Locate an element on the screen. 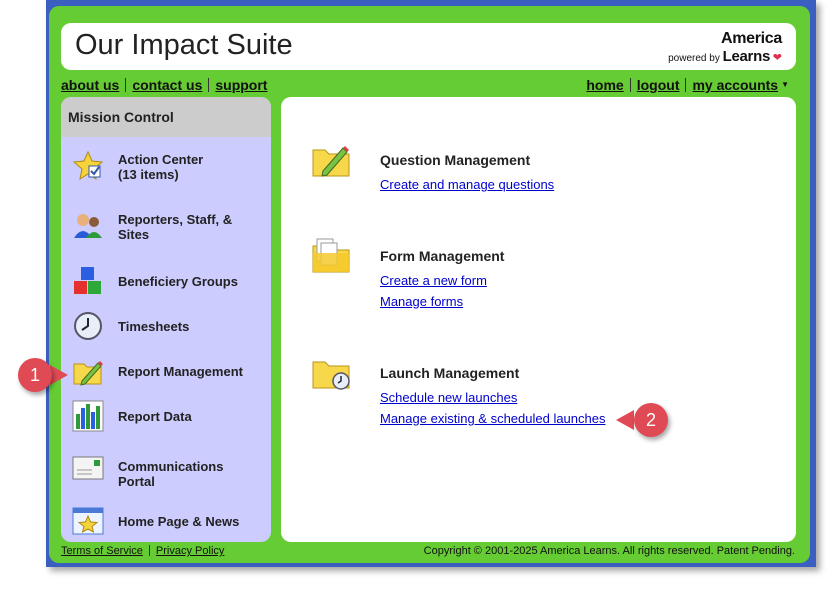 This screenshot has height=591, width=835. sidebar-item-report-data: Report Data is located at coordinates (166, 417).